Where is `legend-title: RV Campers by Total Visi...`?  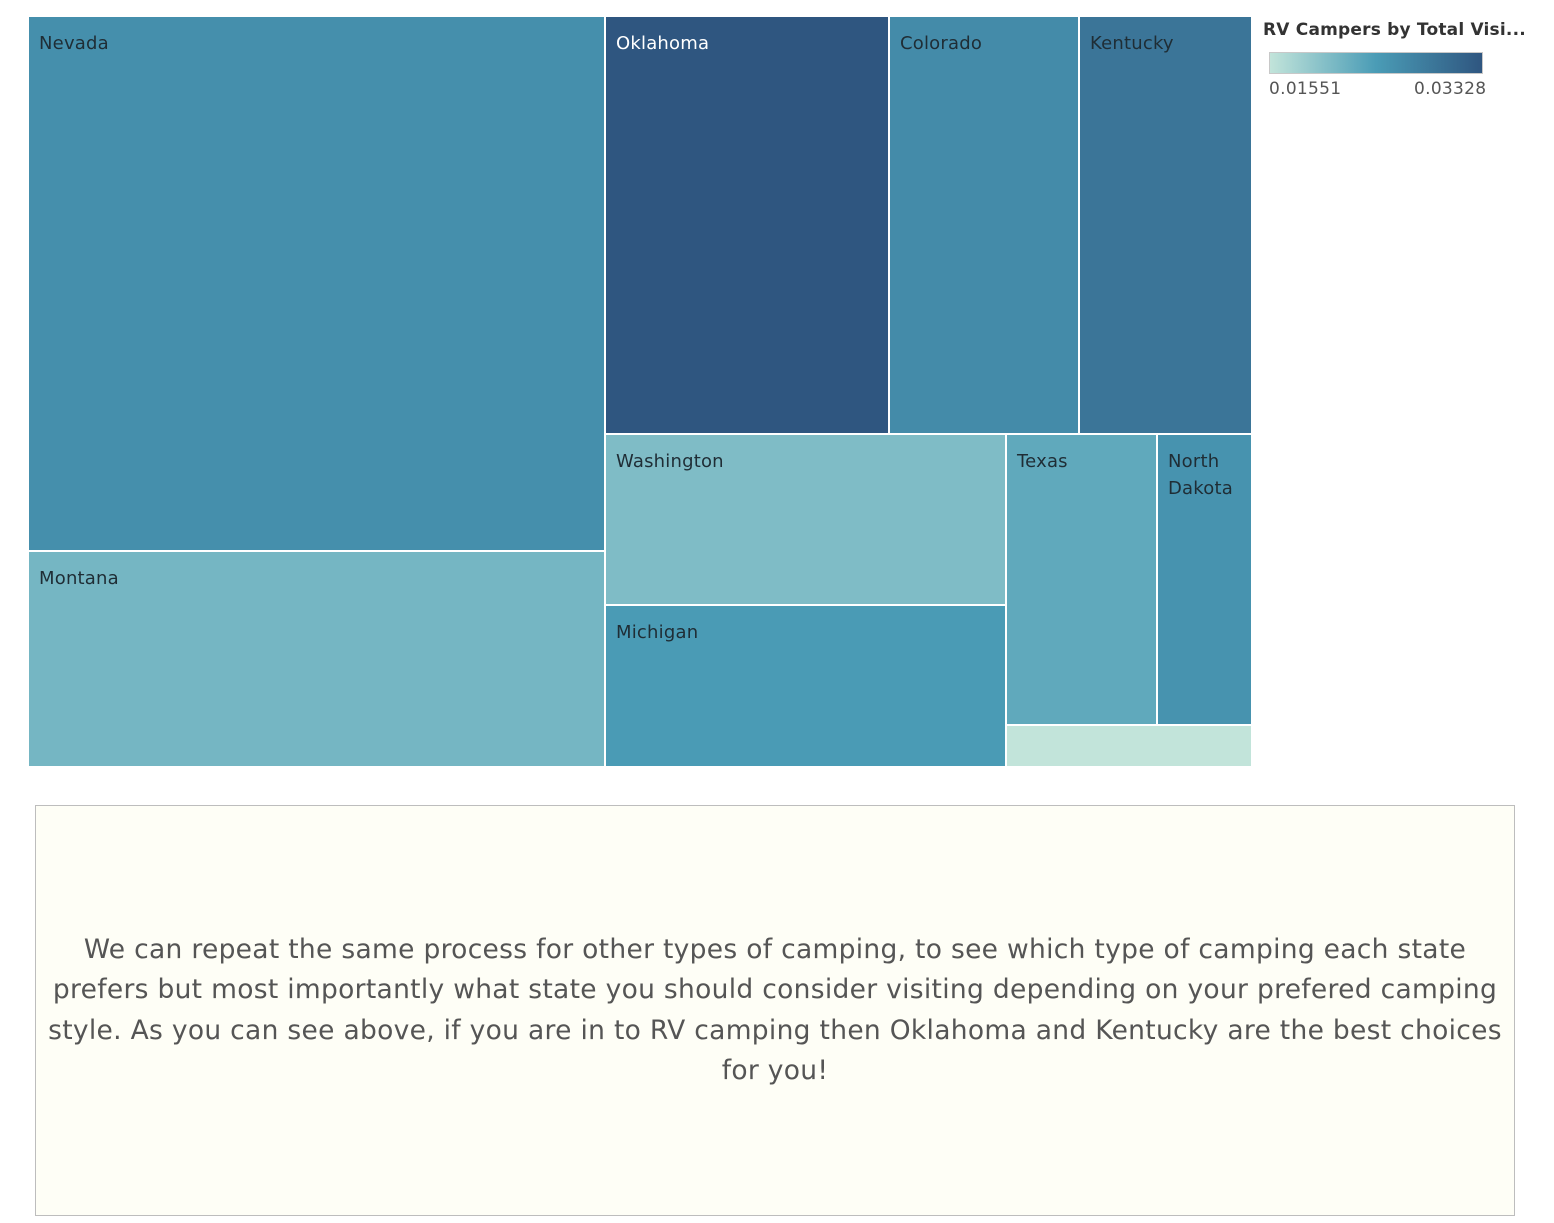 legend-title: RV Campers by Total Visi... is located at coordinates (1394, 30).